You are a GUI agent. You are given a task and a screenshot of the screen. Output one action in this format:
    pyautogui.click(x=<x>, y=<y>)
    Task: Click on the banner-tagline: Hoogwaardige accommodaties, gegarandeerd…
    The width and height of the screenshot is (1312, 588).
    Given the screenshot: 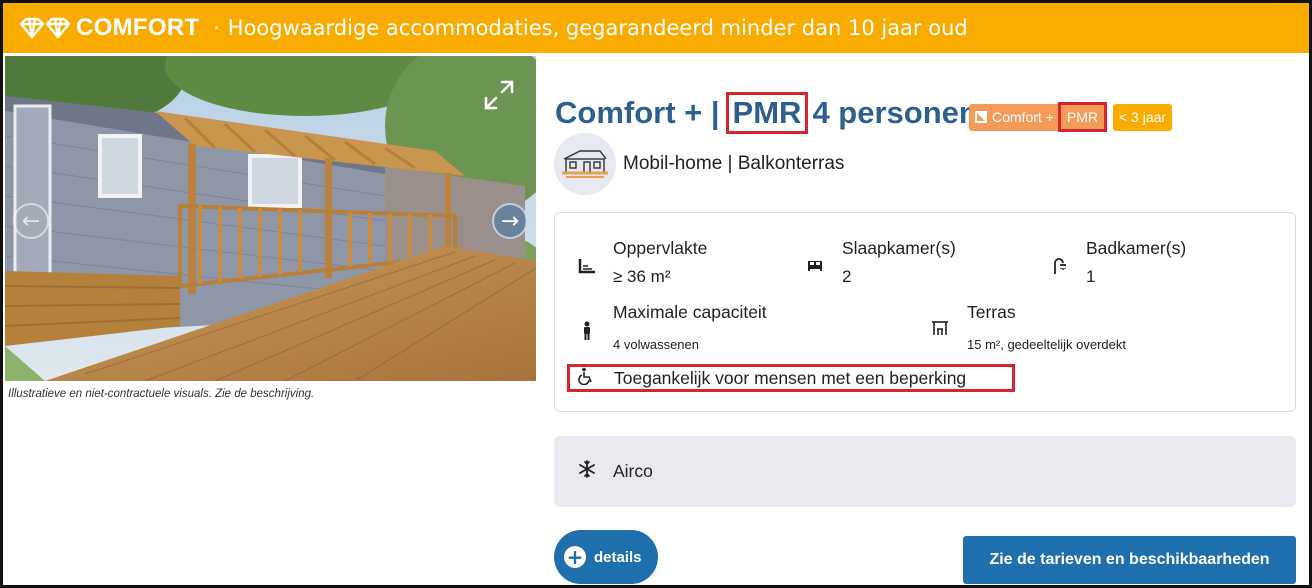 What is the action you would take?
    pyautogui.click(x=597, y=28)
    